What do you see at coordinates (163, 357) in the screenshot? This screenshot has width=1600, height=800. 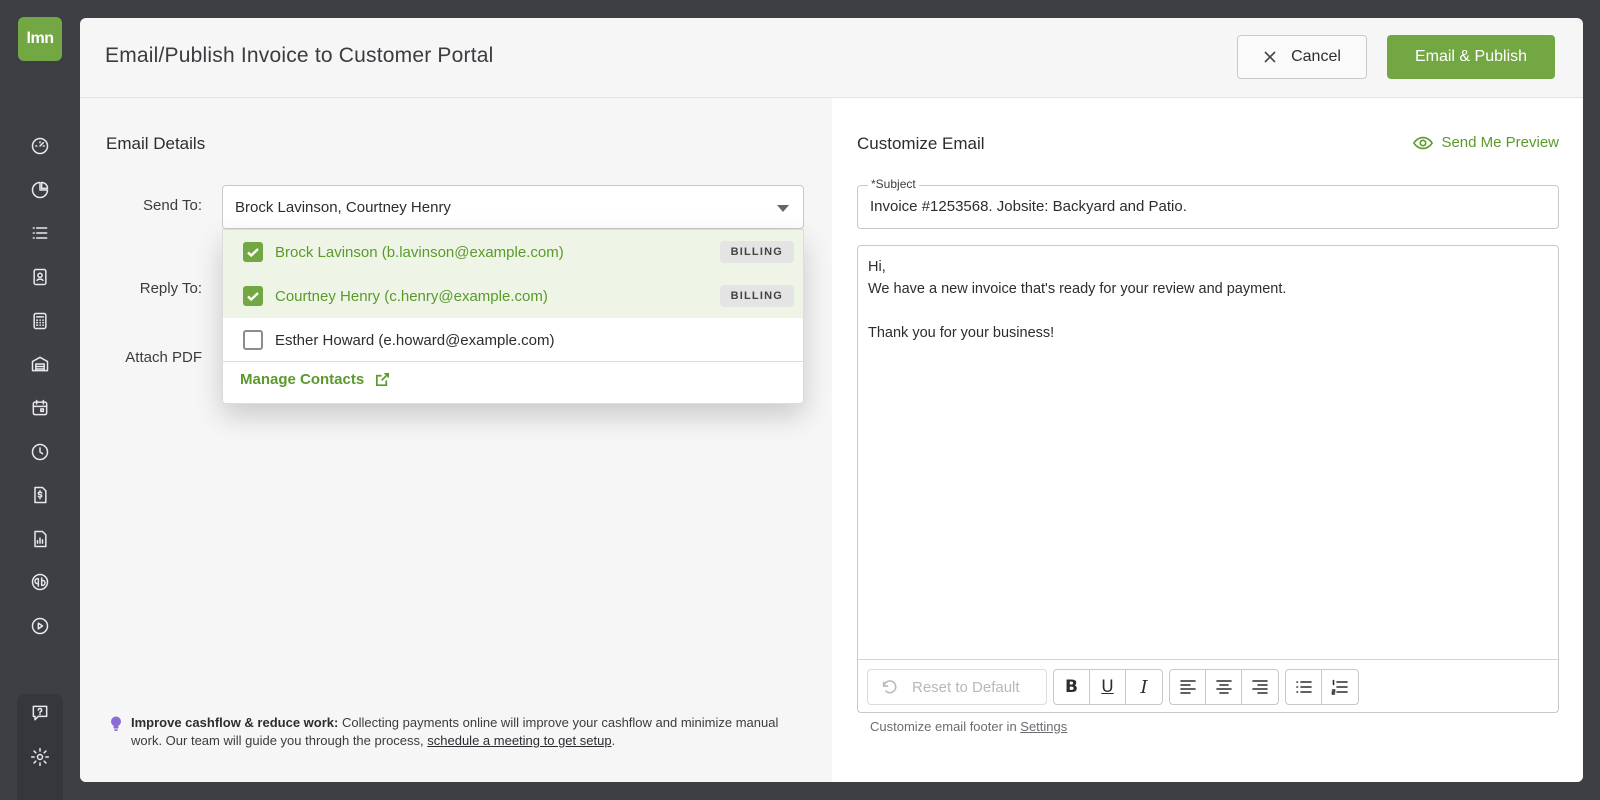 I see `attach-pdf-label: Attach PDF` at bounding box center [163, 357].